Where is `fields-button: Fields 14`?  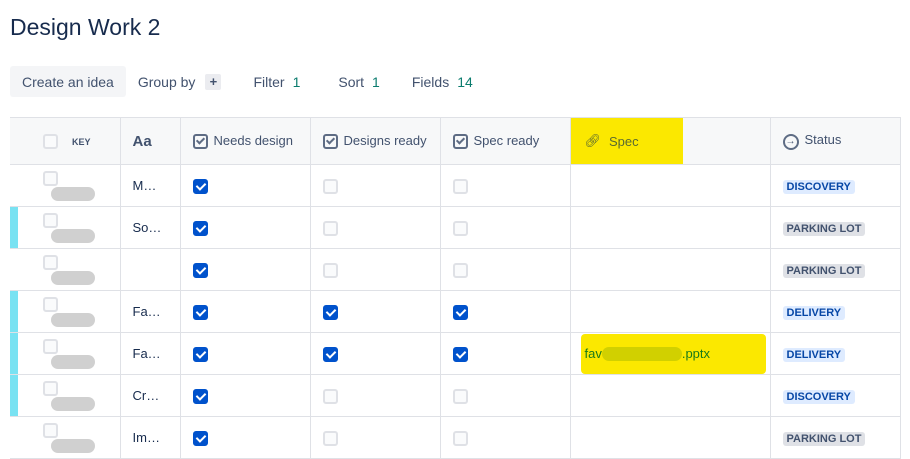 fields-button: Fields 14 is located at coordinates (442, 81).